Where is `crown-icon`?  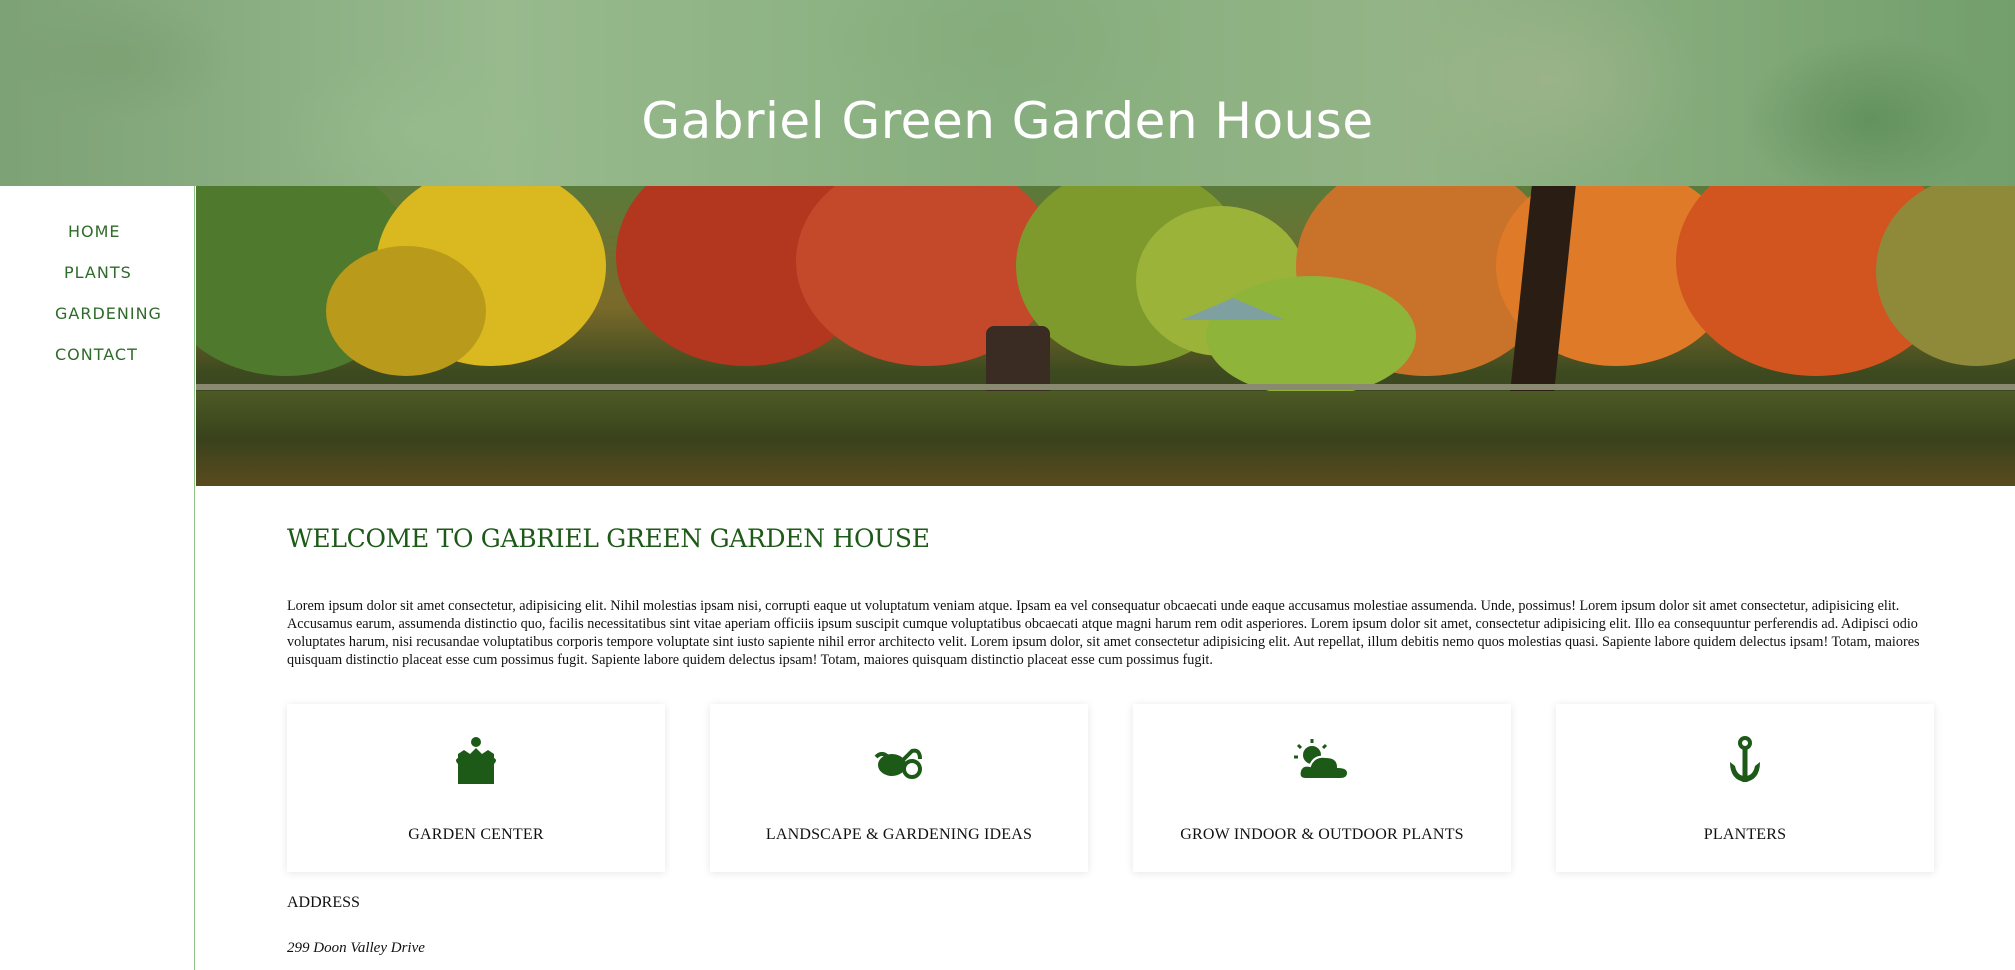
crown-icon is located at coordinates (476, 761).